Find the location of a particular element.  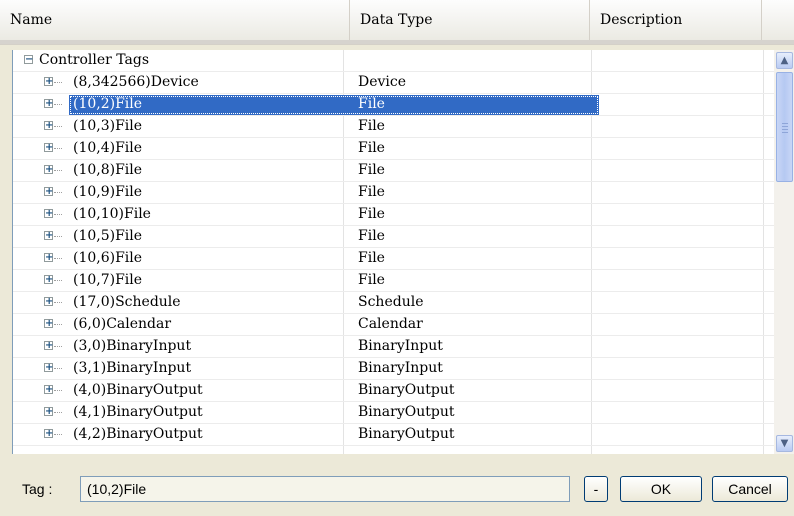

data-type-cell: Schedule is located at coordinates (391, 302).